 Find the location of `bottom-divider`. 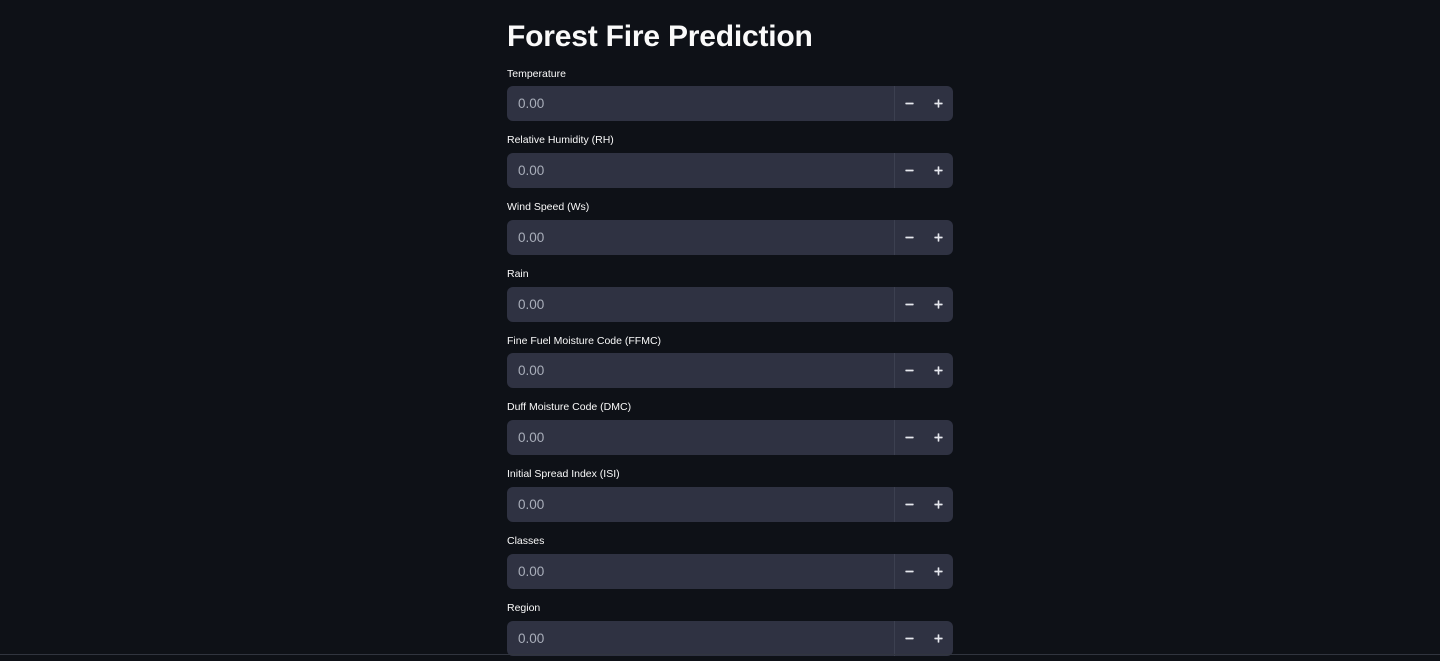

bottom-divider is located at coordinates (720, 654).